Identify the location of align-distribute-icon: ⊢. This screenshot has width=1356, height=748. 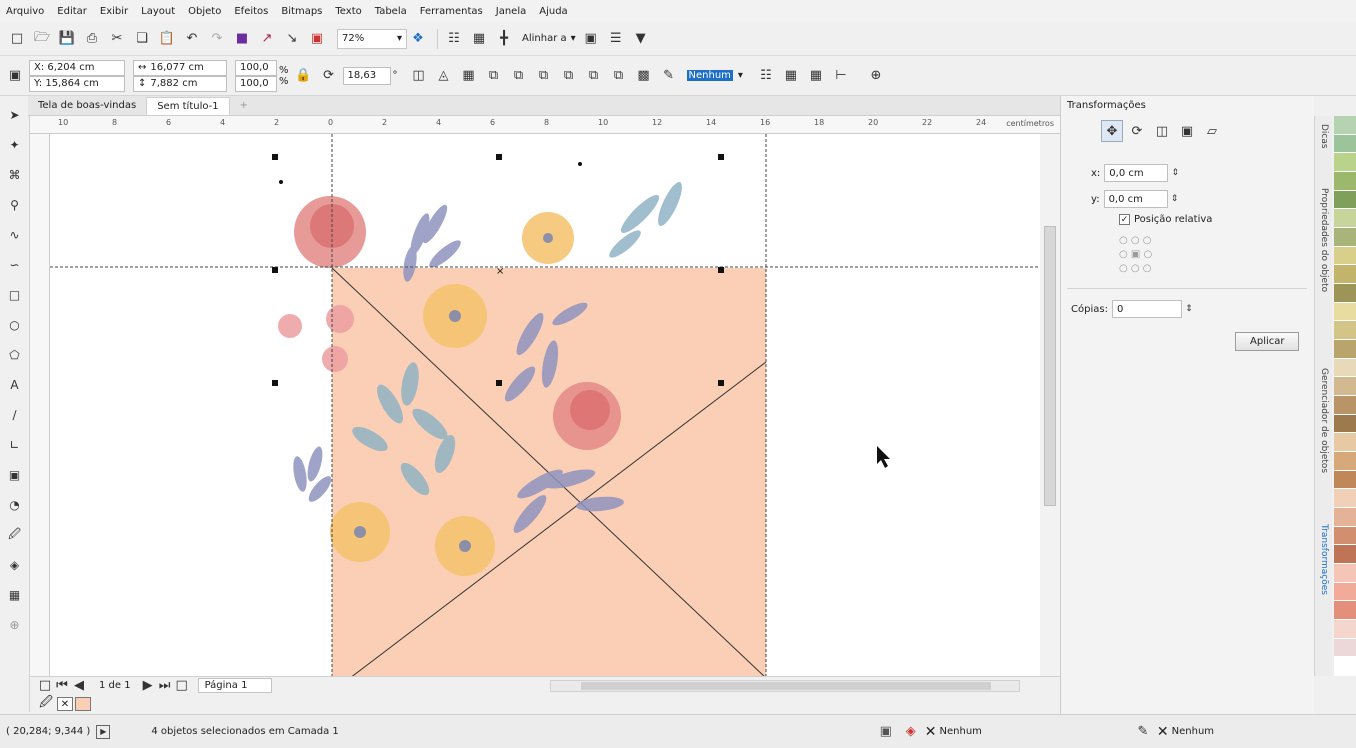
(841, 76).